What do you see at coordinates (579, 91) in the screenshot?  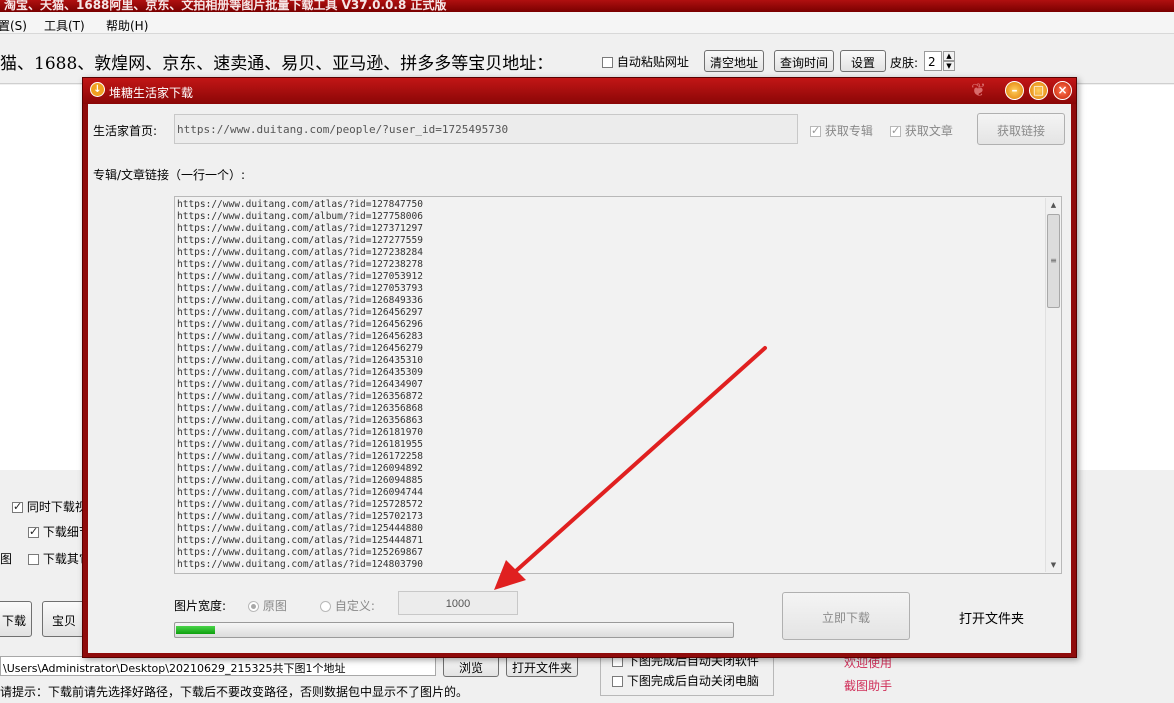 I see `dialog-titlebar: ↓ 堆糖生活家下载 ❦ – □ ×` at bounding box center [579, 91].